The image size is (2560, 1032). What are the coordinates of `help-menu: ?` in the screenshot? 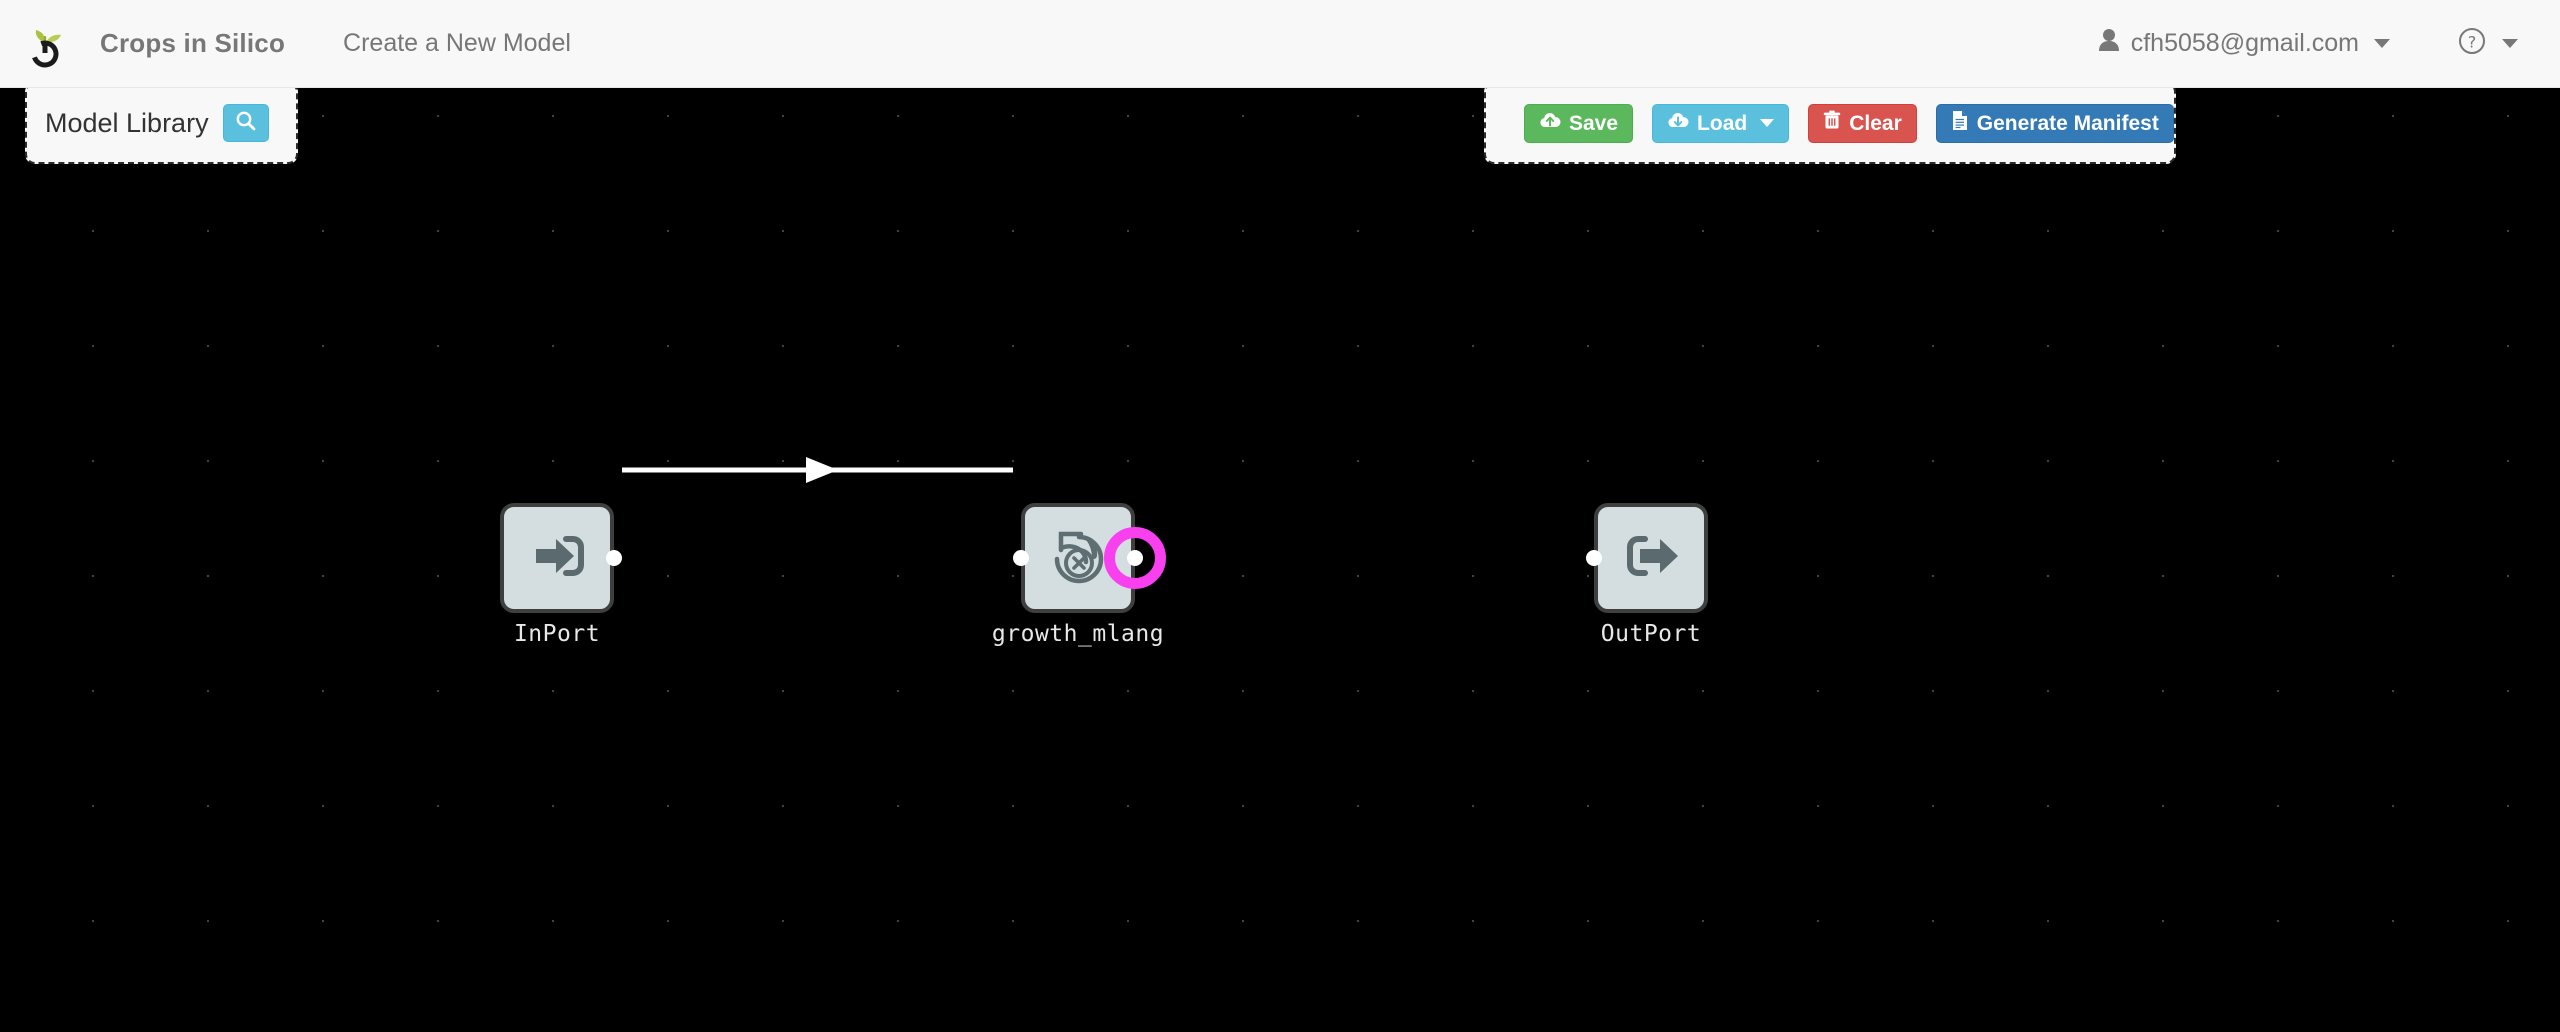 It's located at (2488, 43).